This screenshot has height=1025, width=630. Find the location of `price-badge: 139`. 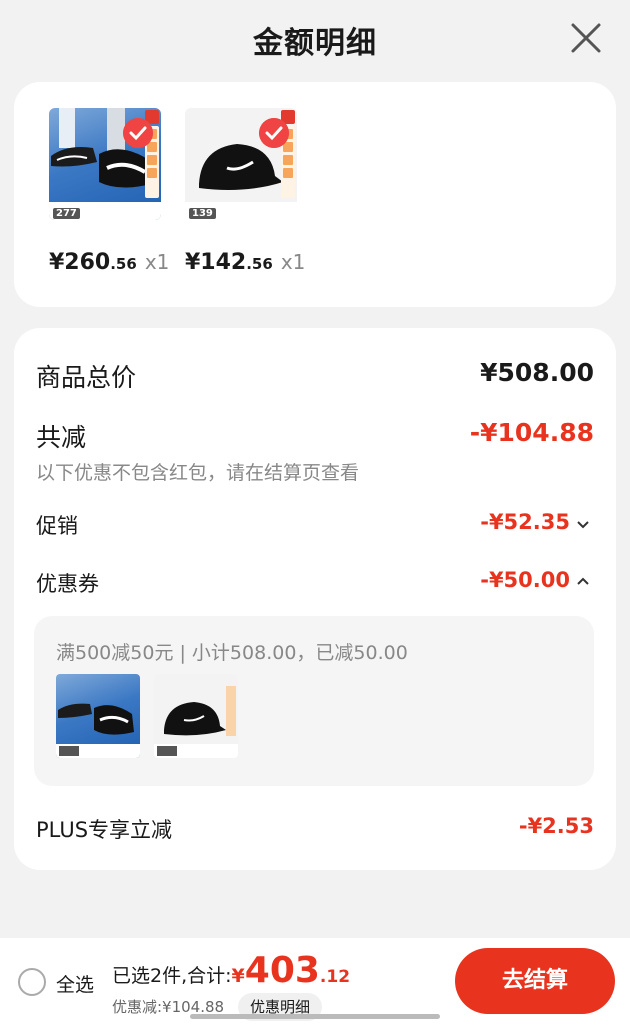

price-badge: 139 is located at coordinates (202, 213).